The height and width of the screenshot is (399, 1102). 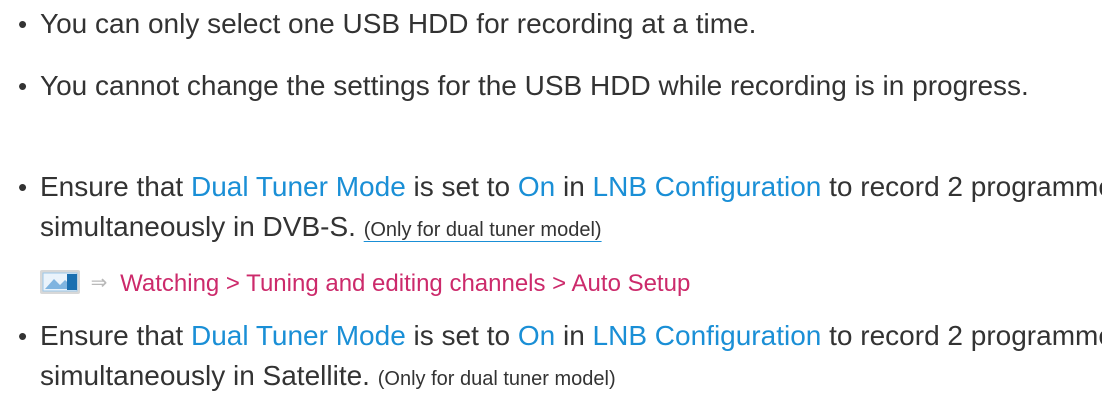 What do you see at coordinates (99, 283) in the screenshot?
I see `arrow-right-icon: ⇒` at bounding box center [99, 283].